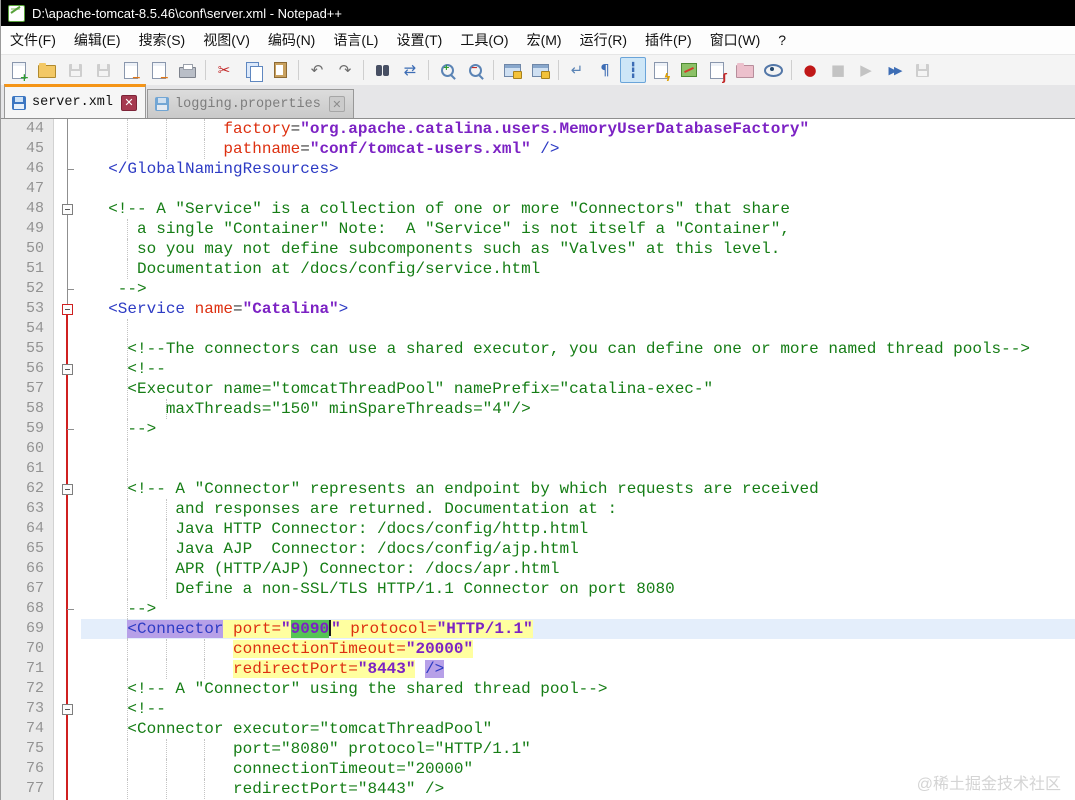 The image size is (1075, 800). I want to click on code-line-59: -->, so click(578, 429).